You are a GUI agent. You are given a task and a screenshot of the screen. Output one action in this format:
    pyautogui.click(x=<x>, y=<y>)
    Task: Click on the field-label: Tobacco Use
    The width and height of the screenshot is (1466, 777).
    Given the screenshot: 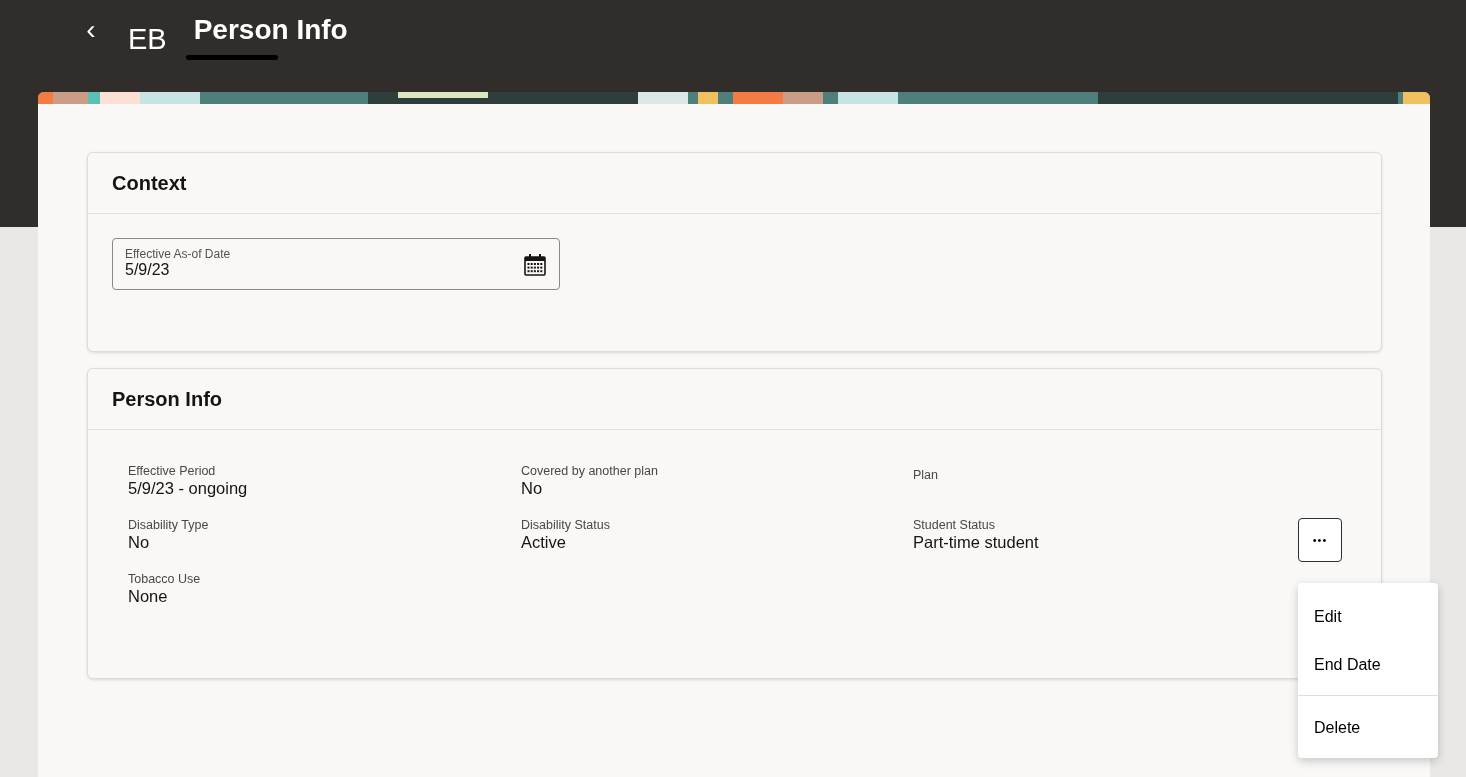 What is the action you would take?
    pyautogui.click(x=165, y=579)
    